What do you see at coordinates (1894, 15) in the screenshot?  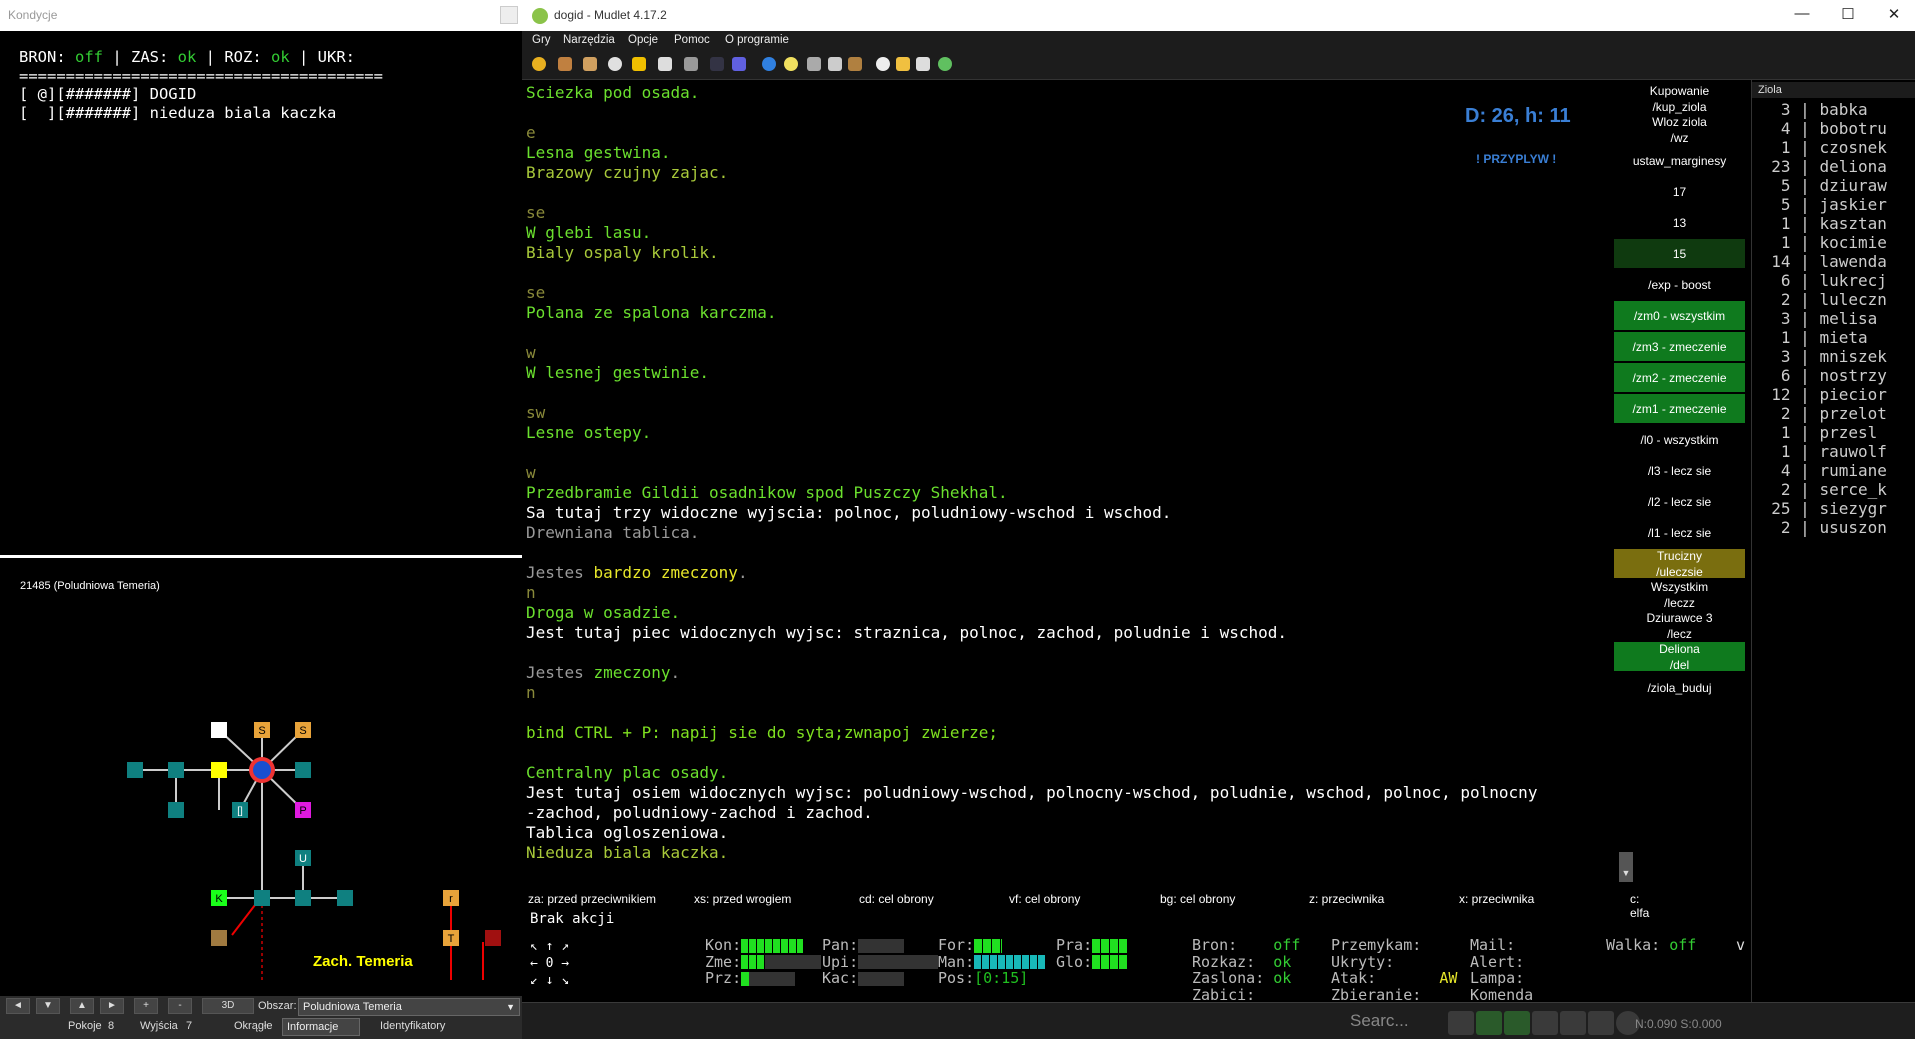 I see `close-button: ✕` at bounding box center [1894, 15].